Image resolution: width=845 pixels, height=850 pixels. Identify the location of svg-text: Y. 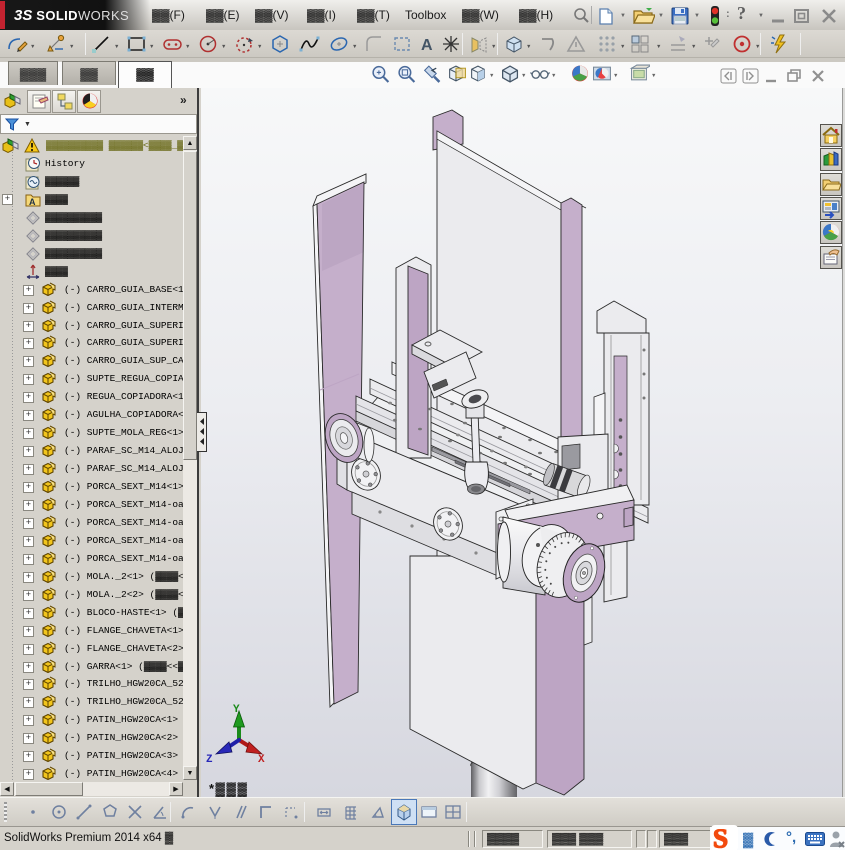
(236, 710).